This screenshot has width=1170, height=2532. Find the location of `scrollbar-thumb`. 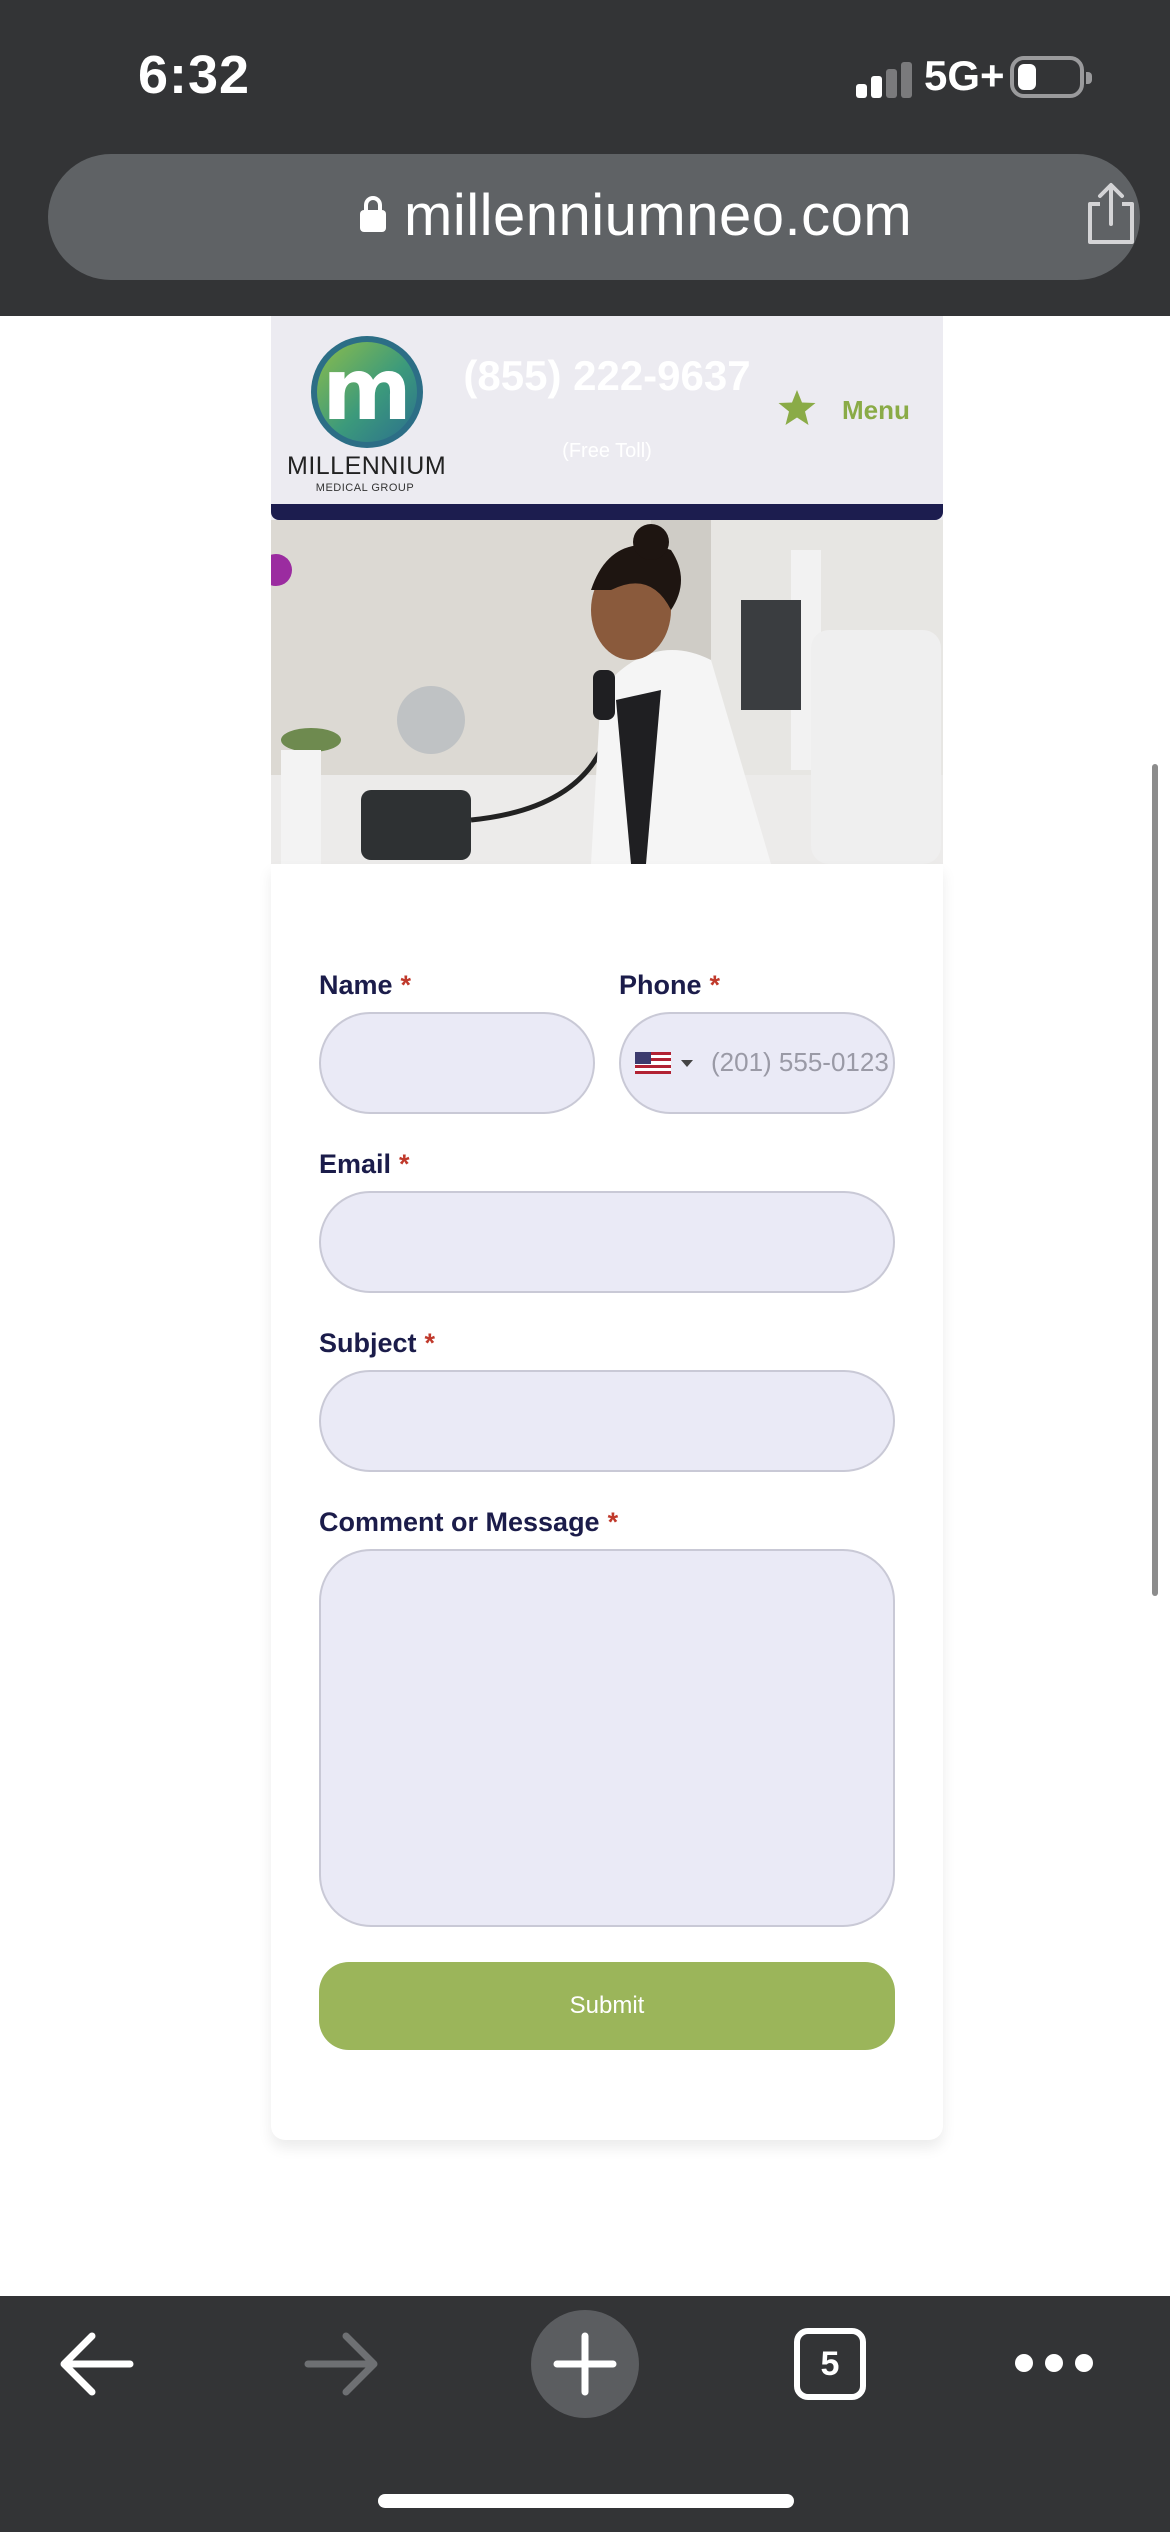

scrollbar-thumb is located at coordinates (1155, 1180).